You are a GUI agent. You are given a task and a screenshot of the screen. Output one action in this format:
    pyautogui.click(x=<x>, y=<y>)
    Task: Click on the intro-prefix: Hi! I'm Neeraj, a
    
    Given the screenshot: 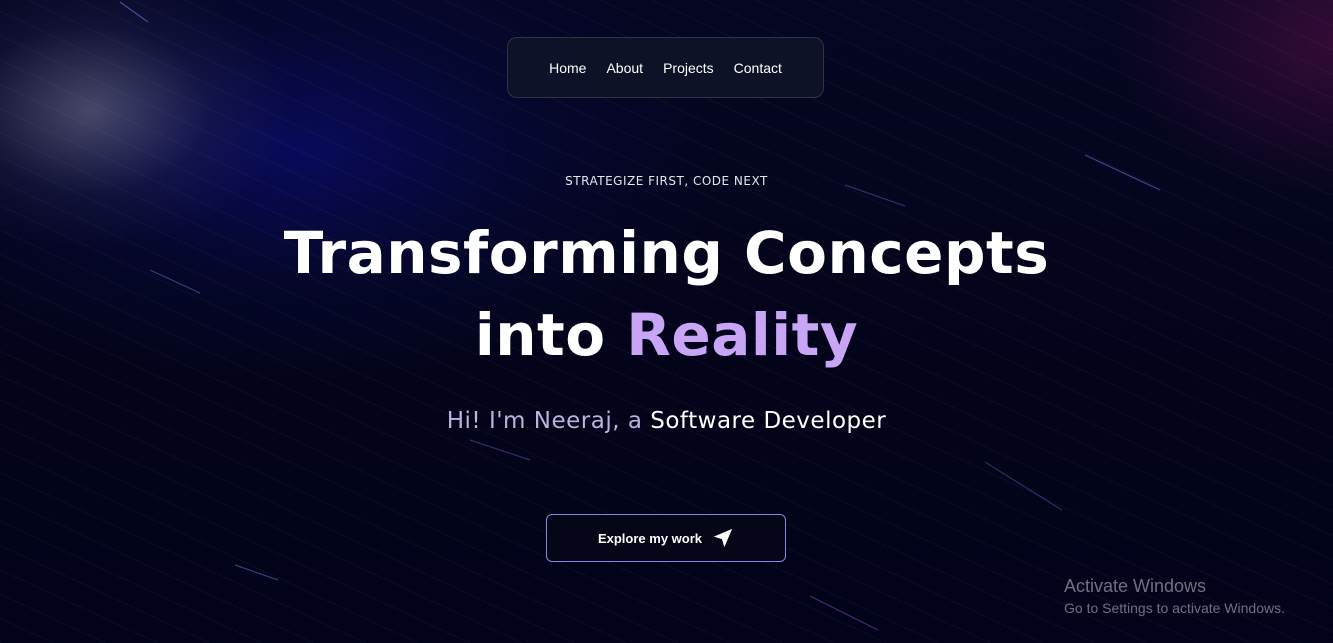 What is the action you would take?
    pyautogui.click(x=548, y=421)
    